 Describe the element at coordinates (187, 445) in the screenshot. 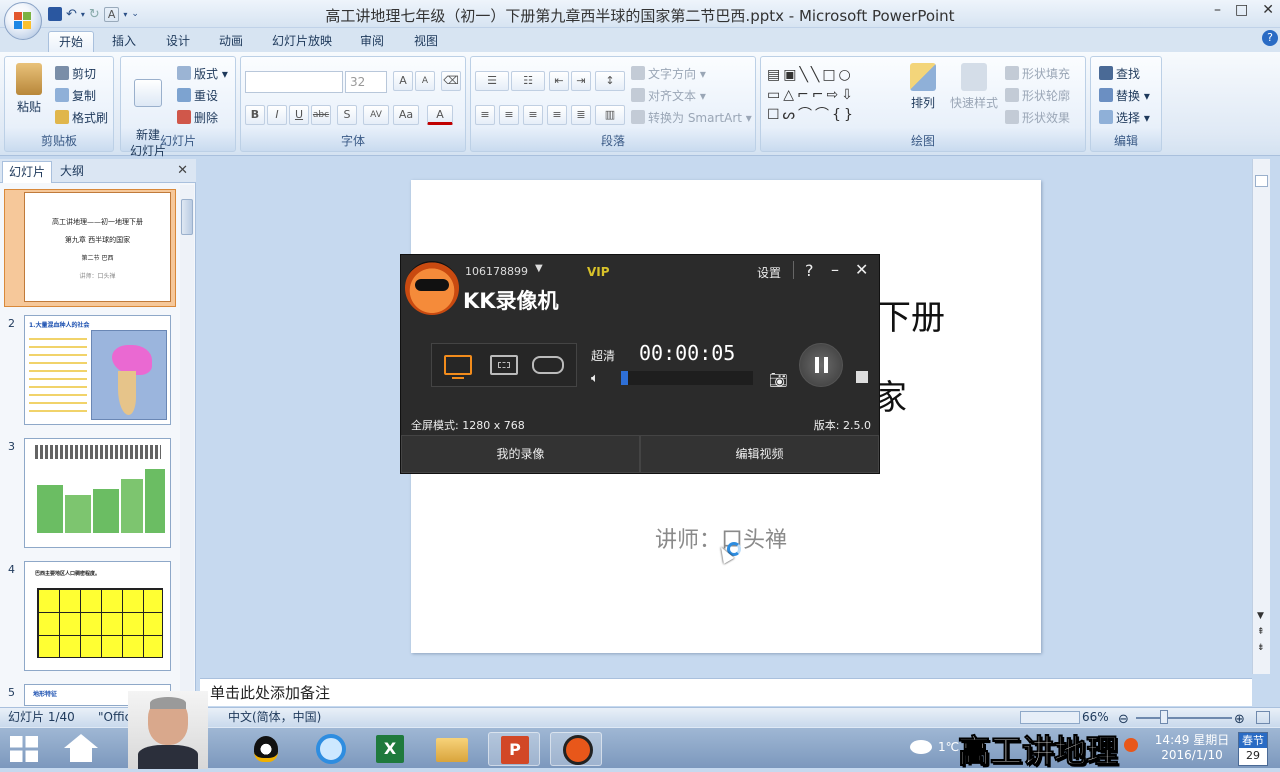

I see `panel-scrollbar` at that location.